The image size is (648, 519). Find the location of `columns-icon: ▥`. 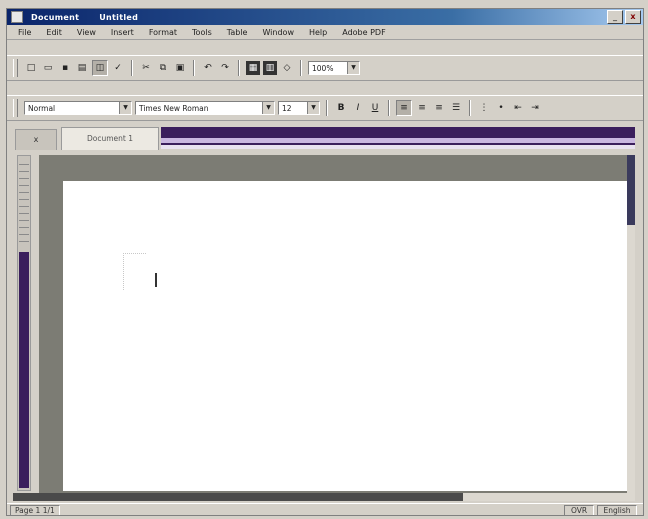

columns-icon: ▥ is located at coordinates (270, 68).